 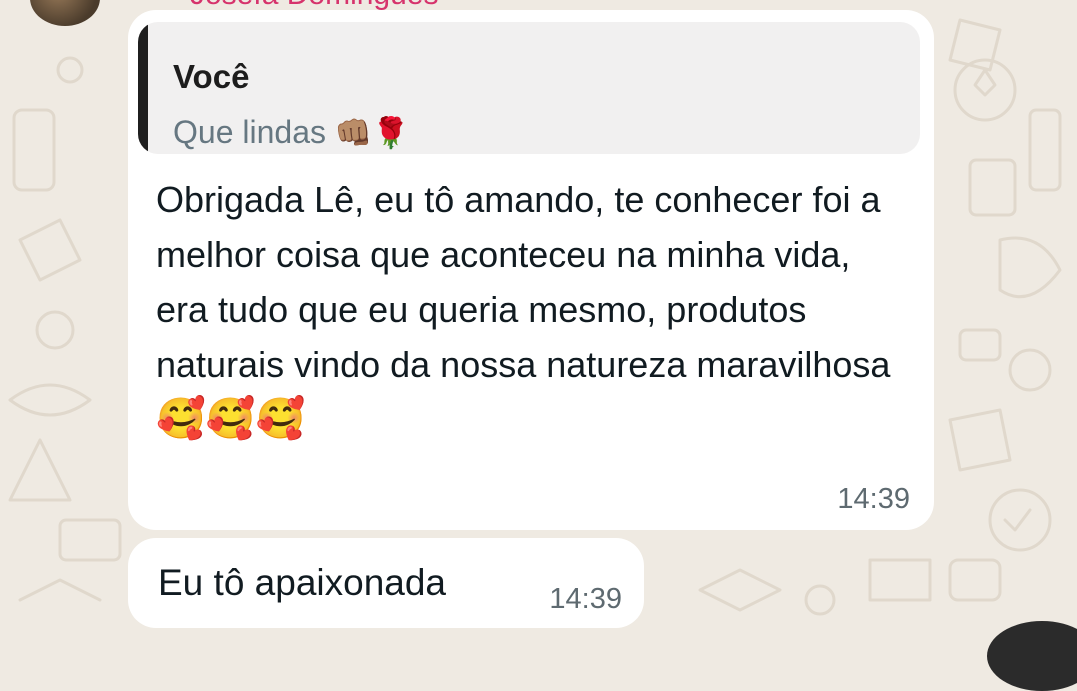 I want to click on quote-accent-bar, so click(x=143, y=88).